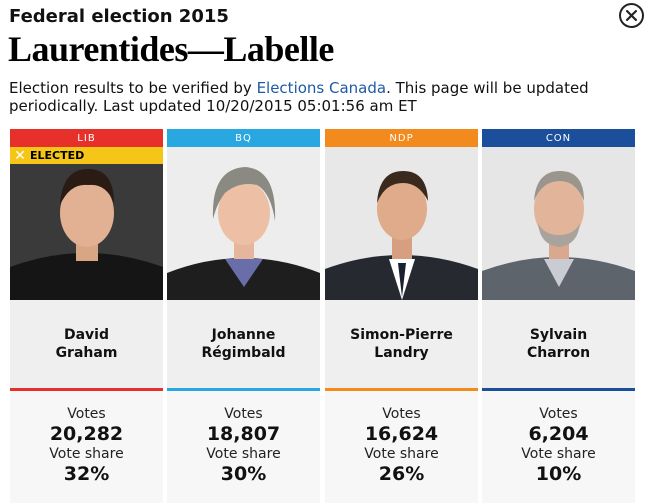 This screenshot has height=503, width=647. Describe the element at coordinates (243, 335) in the screenshot. I see `candidate-first-name: Johanne` at that location.